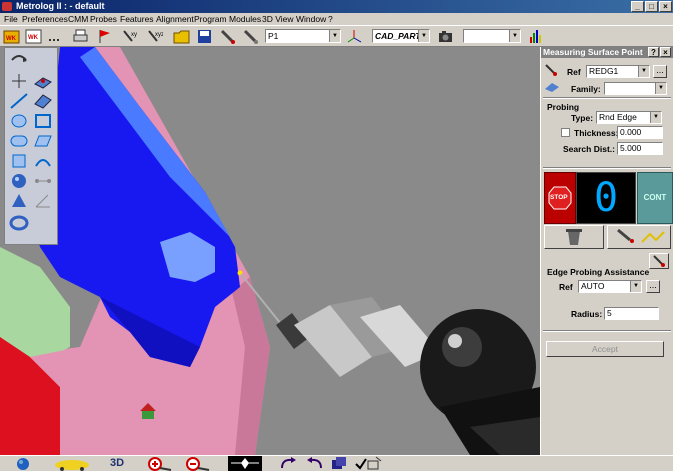  What do you see at coordinates (598, 272) in the screenshot?
I see `edge-group-label: Edge Probing Assistance` at bounding box center [598, 272].